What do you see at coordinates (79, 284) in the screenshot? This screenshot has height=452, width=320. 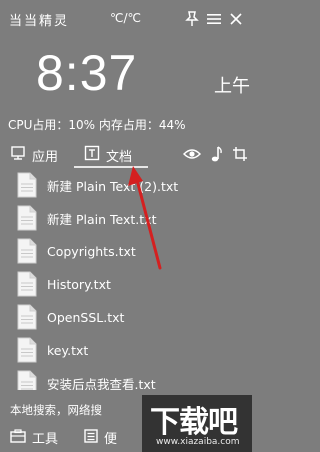 I see `file-name: History.txt` at bounding box center [79, 284].